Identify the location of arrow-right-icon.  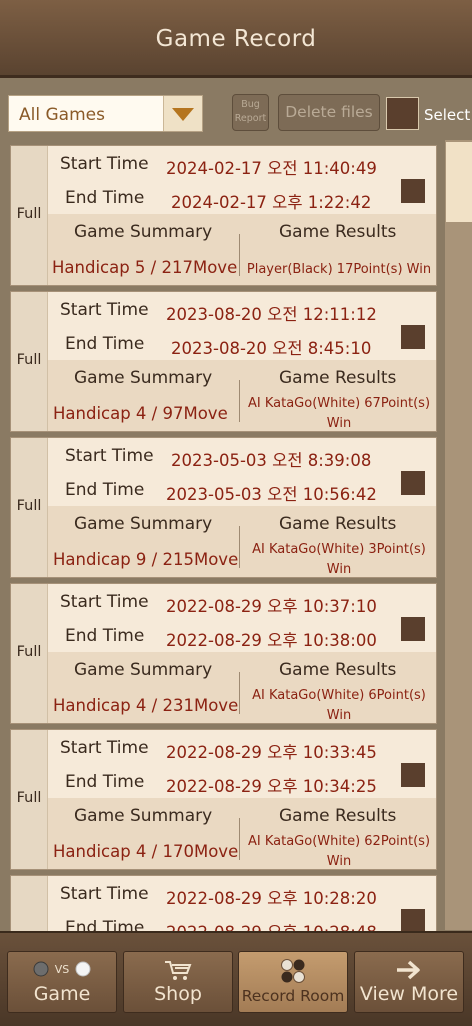
(409, 970).